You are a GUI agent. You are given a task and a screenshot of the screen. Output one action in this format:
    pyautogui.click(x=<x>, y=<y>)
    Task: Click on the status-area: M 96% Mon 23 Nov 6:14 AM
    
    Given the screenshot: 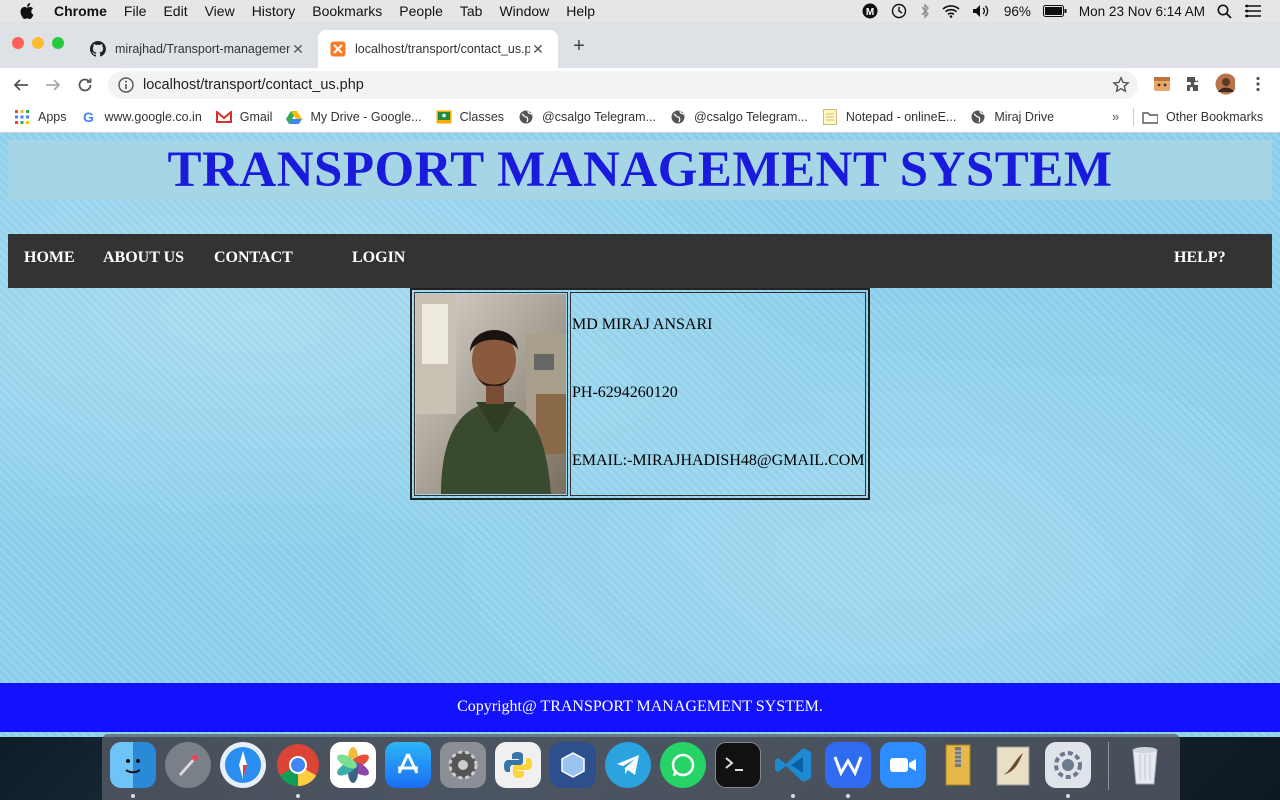 What is the action you would take?
    pyautogui.click(x=1071, y=11)
    